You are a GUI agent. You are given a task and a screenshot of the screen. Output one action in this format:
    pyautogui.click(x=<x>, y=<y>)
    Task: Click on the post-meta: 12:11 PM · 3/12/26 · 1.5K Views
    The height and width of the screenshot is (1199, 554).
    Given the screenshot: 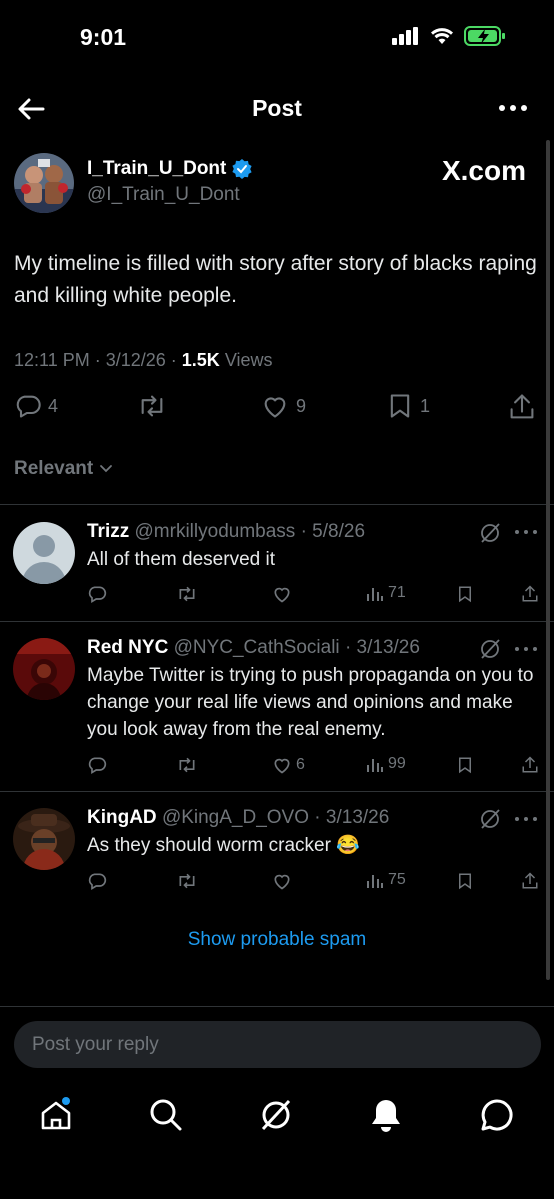 What is the action you would take?
    pyautogui.click(x=143, y=360)
    